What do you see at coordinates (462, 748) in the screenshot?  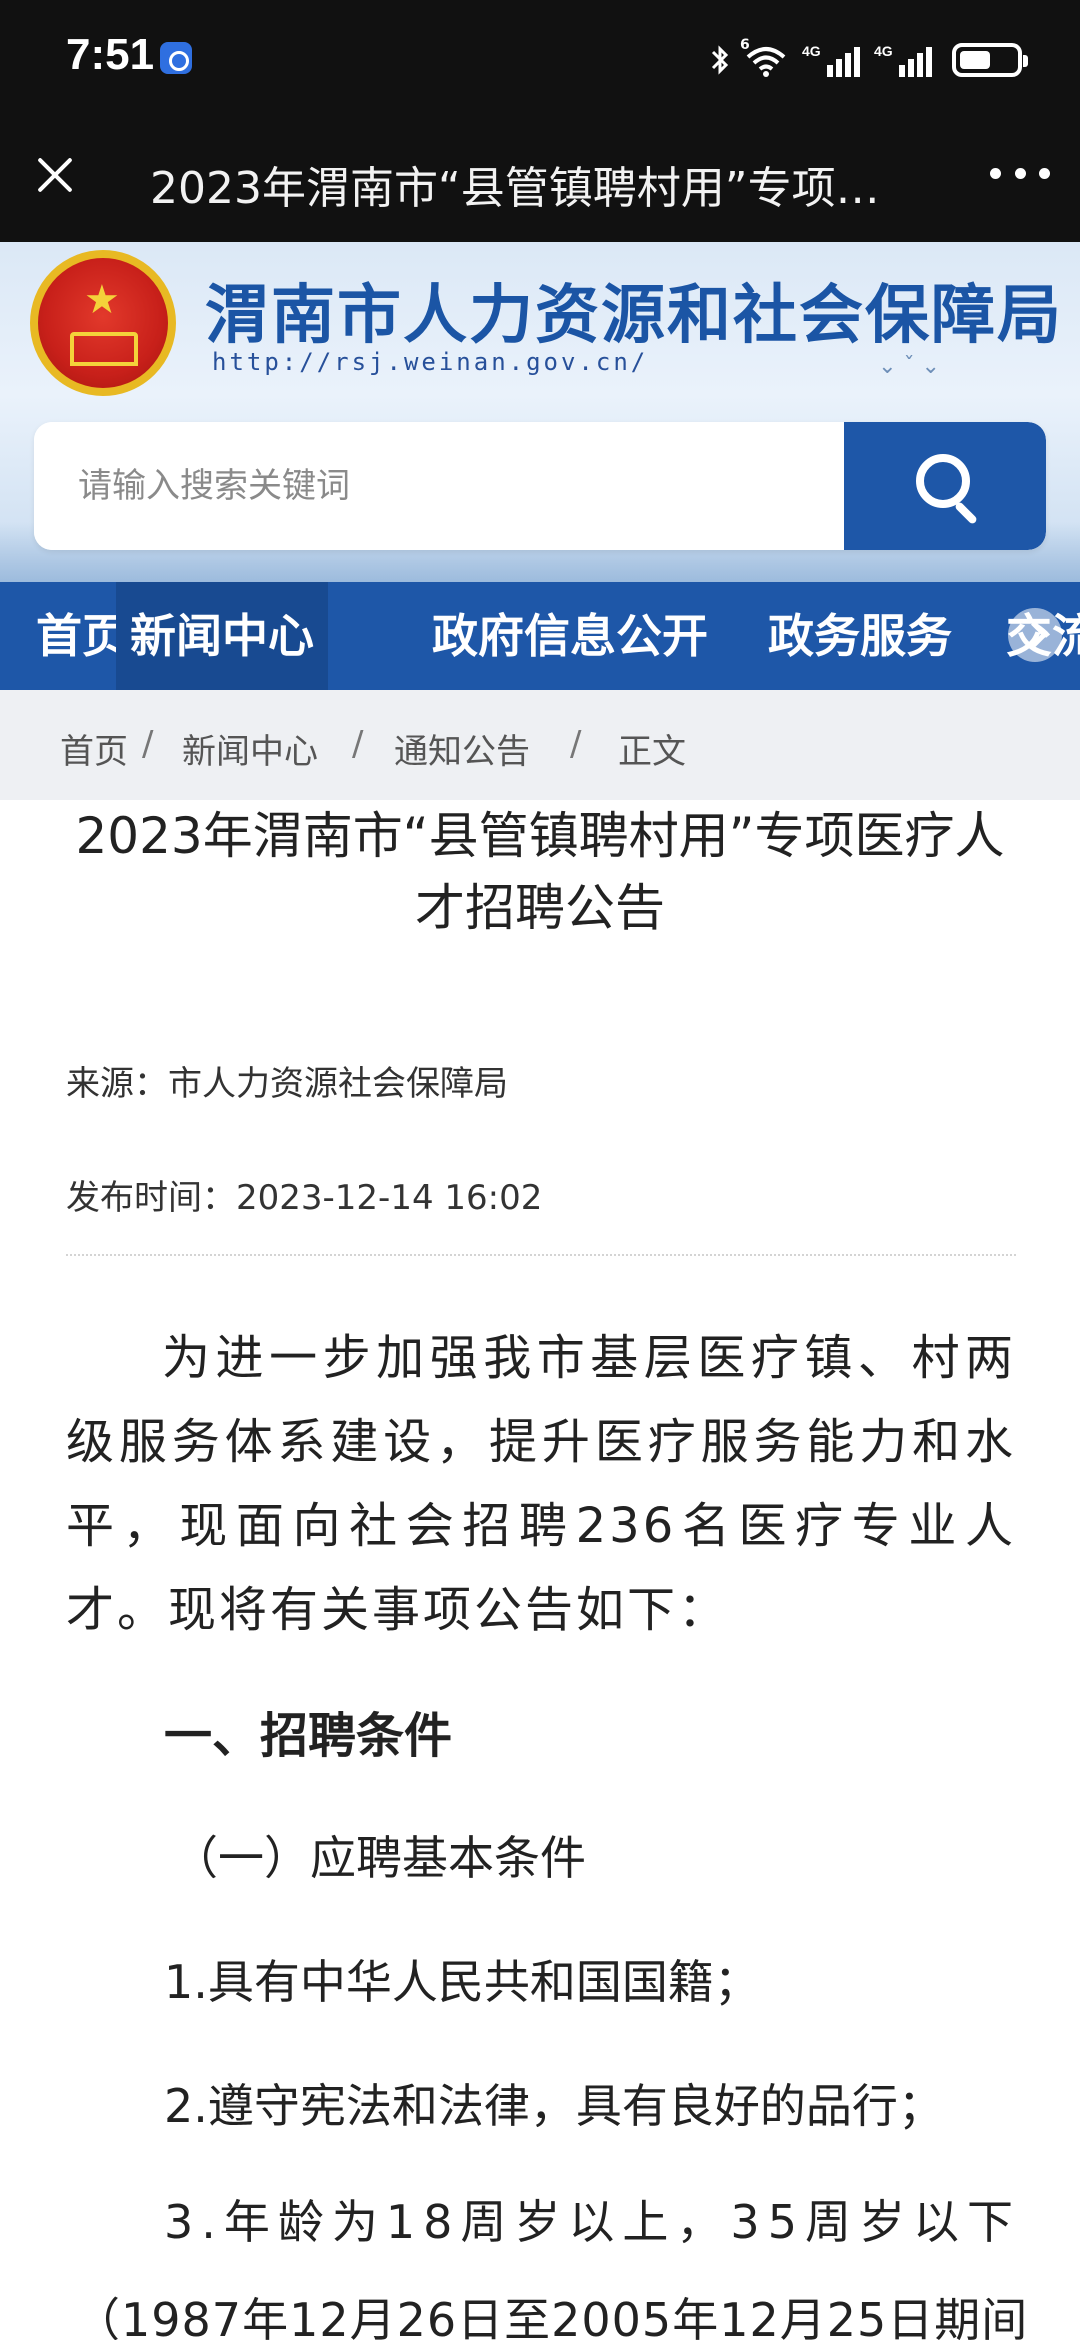 I see `breadcrumb-notices: 通知公告` at bounding box center [462, 748].